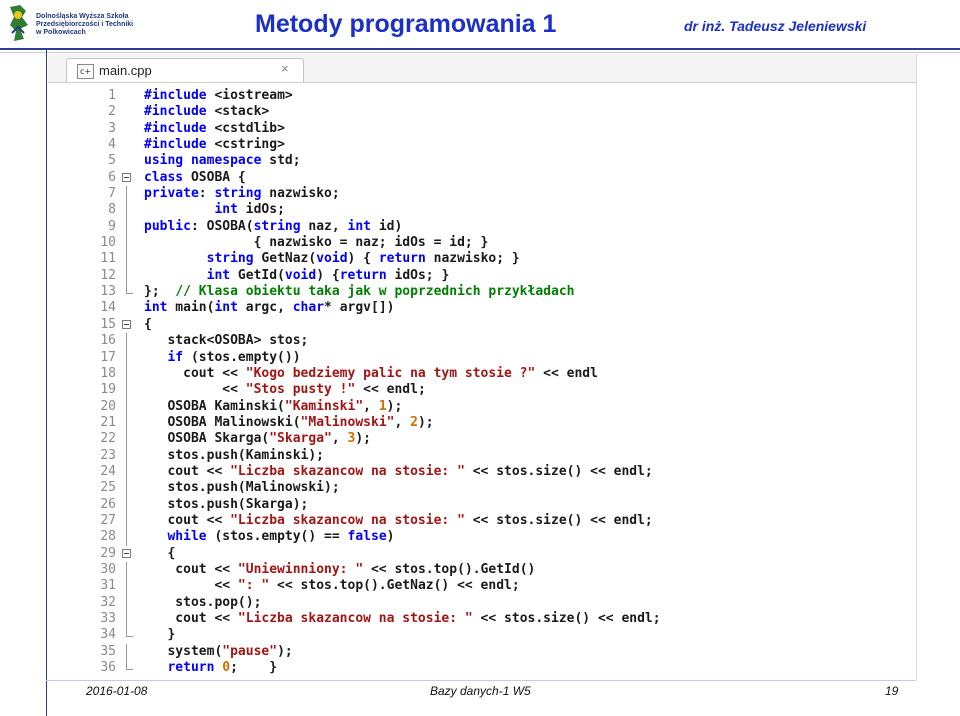  I want to click on code-line: 26 stos.push(Skarga);, so click(380, 504).